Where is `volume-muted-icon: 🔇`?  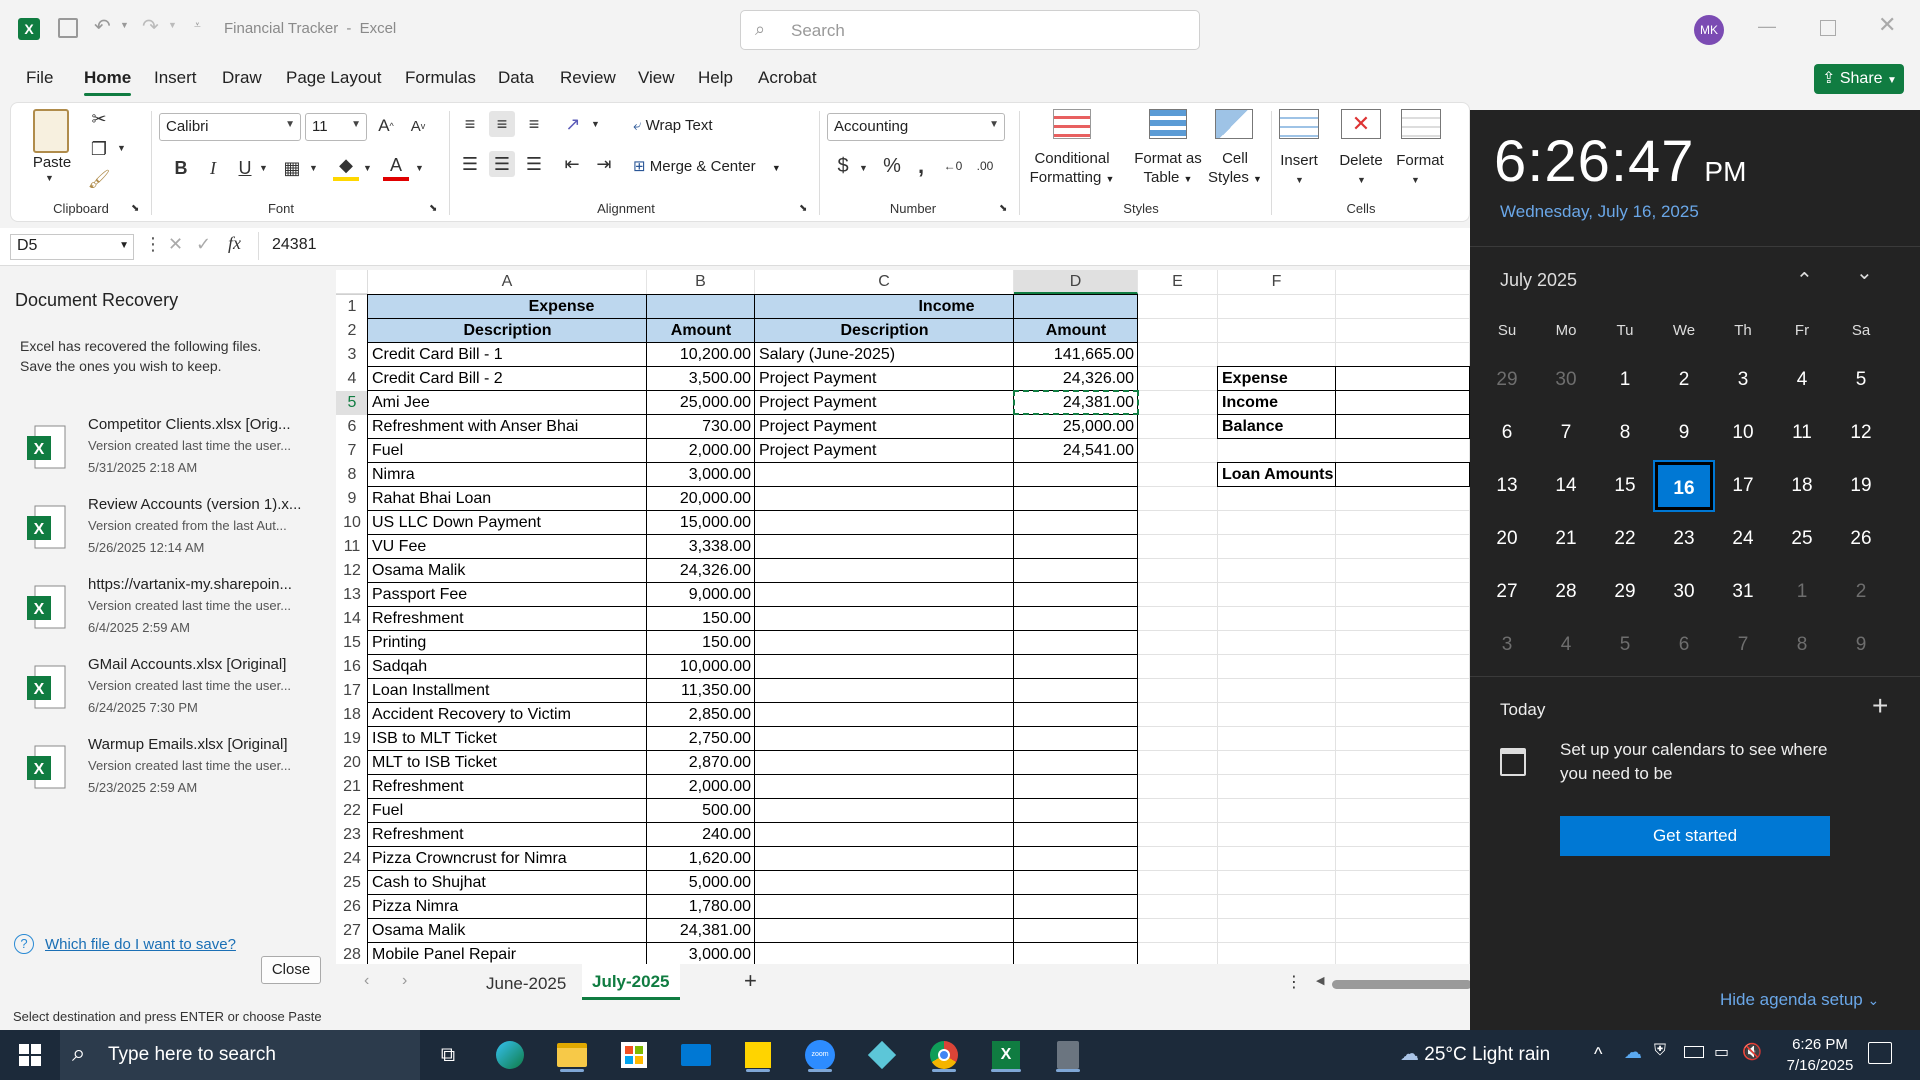 volume-muted-icon: 🔇 is located at coordinates (1752, 1052).